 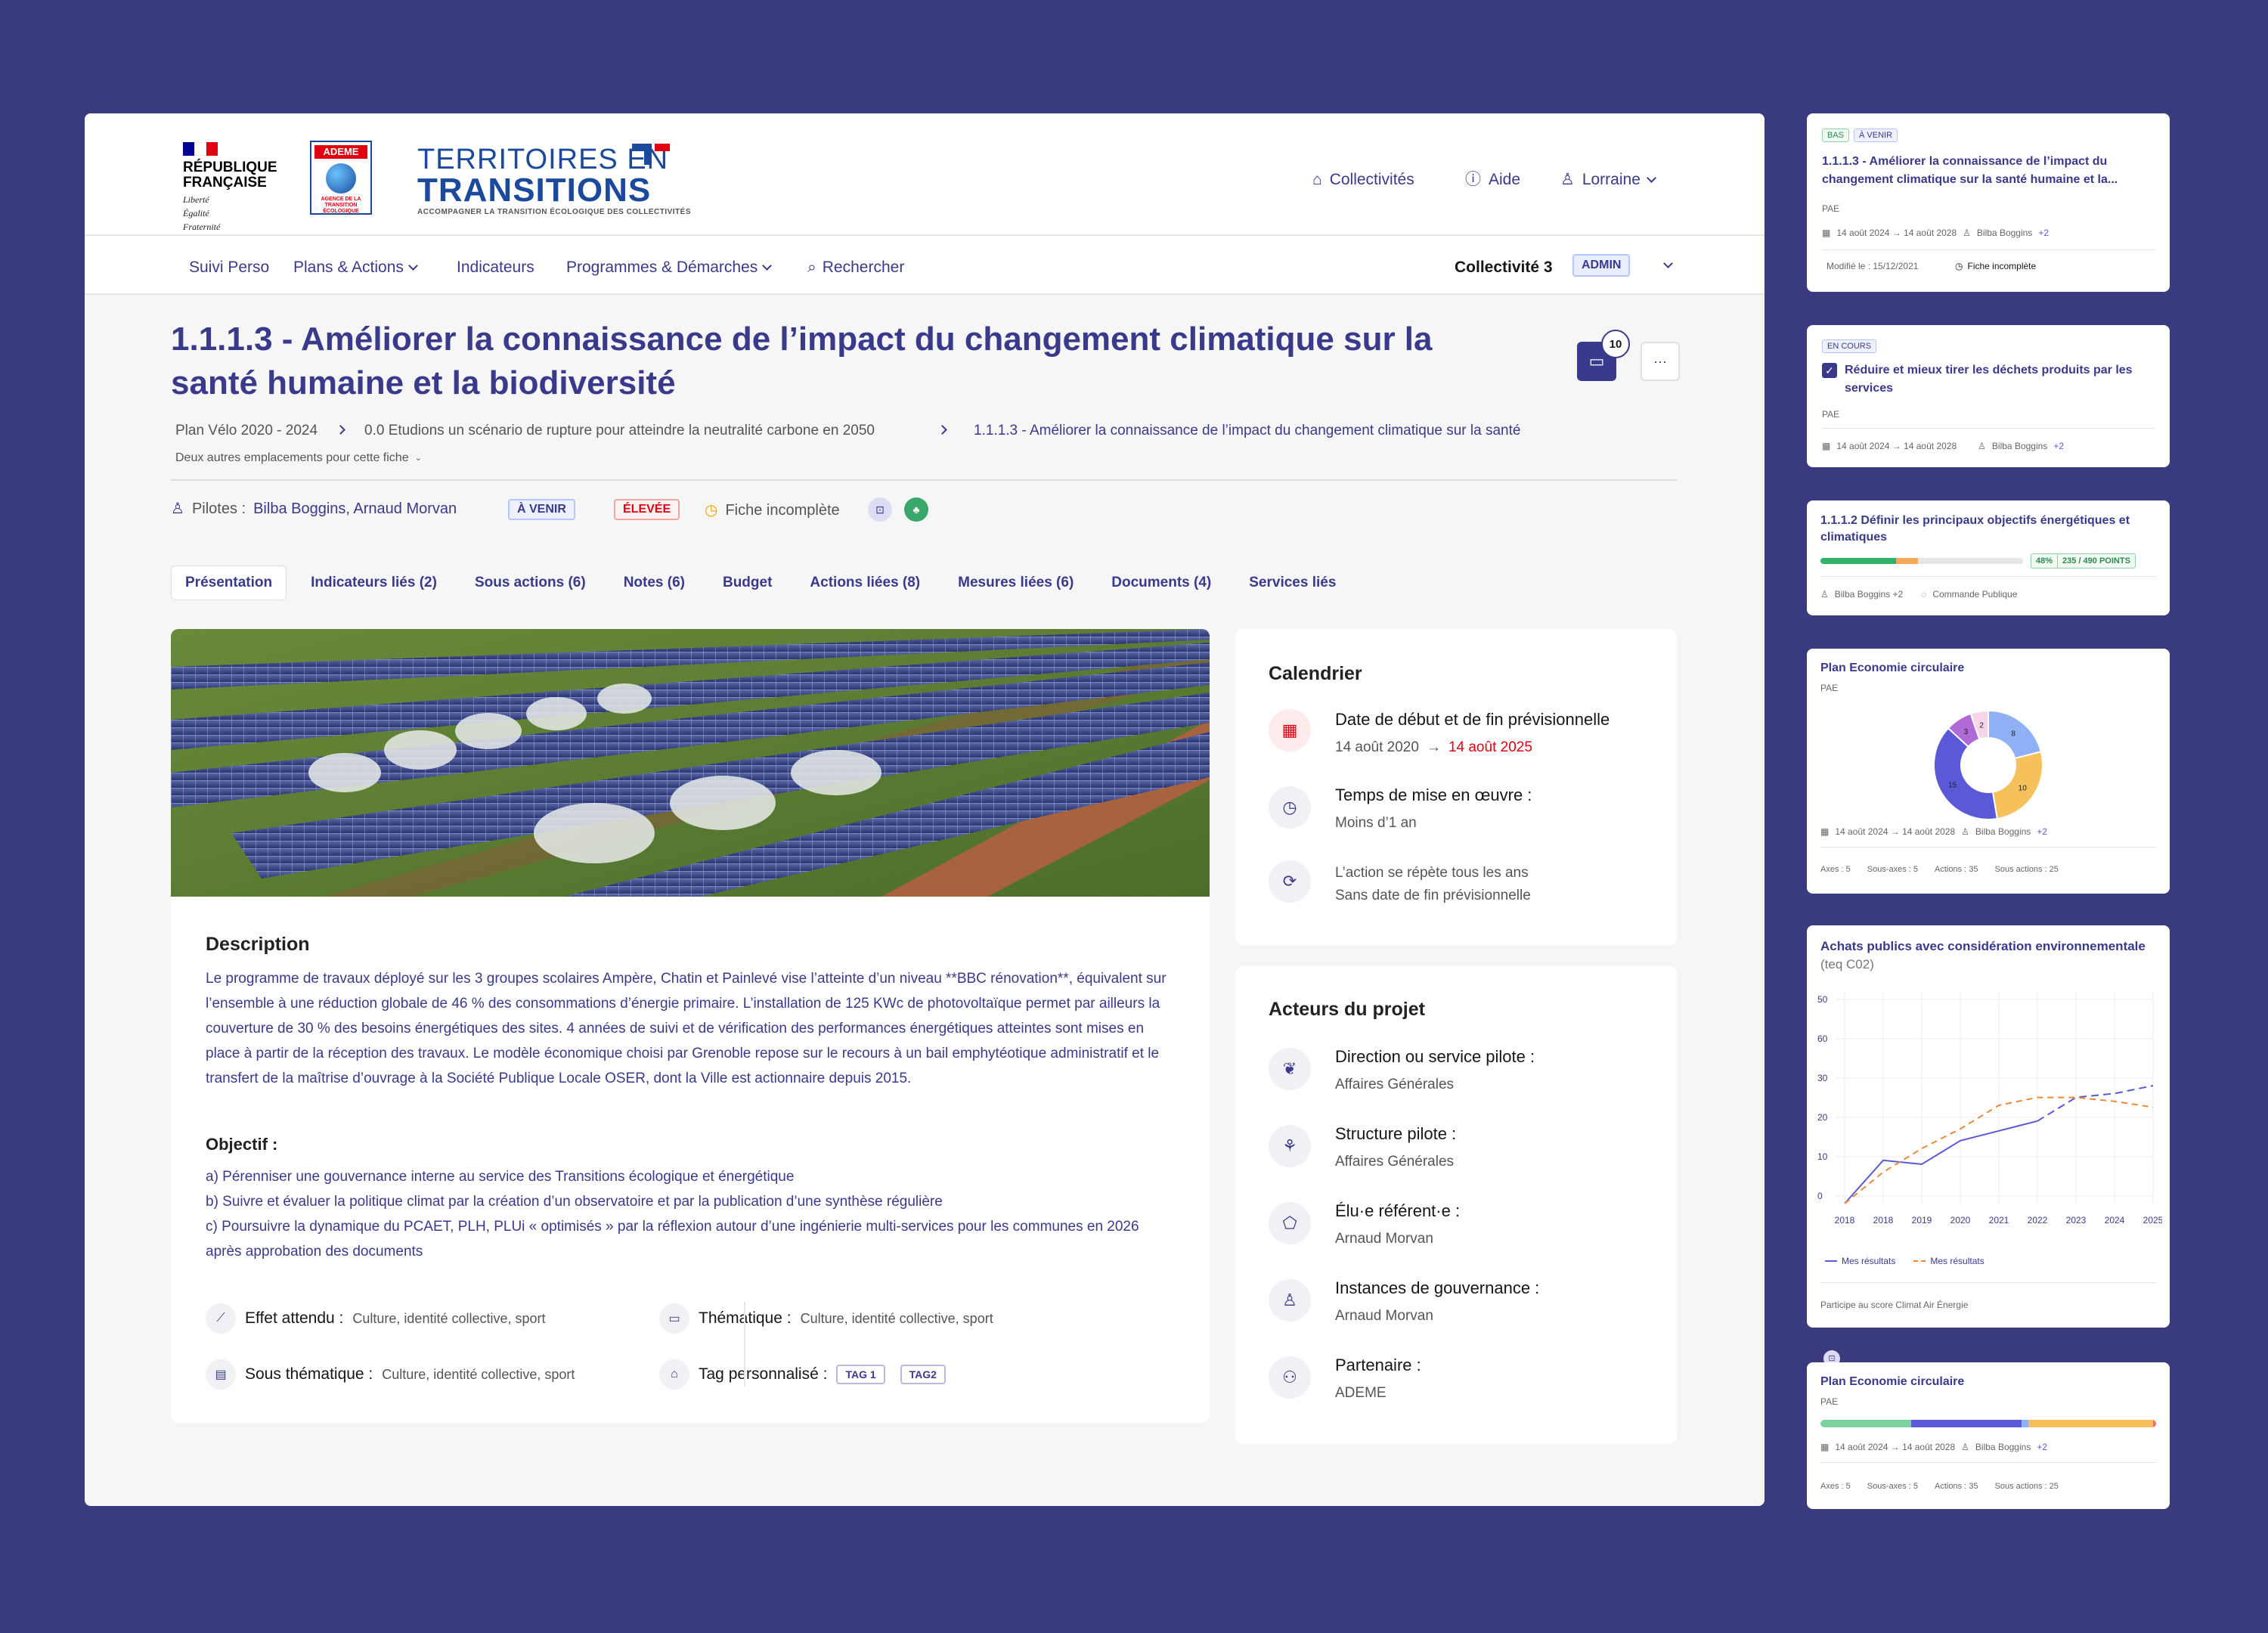 I want to click on acteur-label: Partenaire :, so click(x=1378, y=1365).